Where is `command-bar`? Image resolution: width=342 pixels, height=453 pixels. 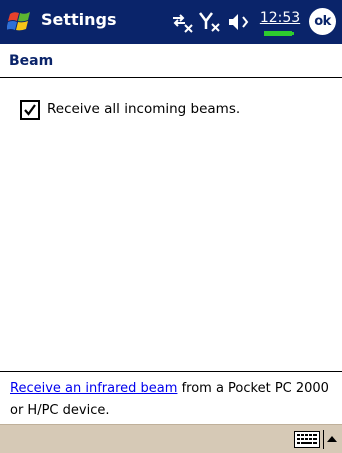 command-bar is located at coordinates (171, 438).